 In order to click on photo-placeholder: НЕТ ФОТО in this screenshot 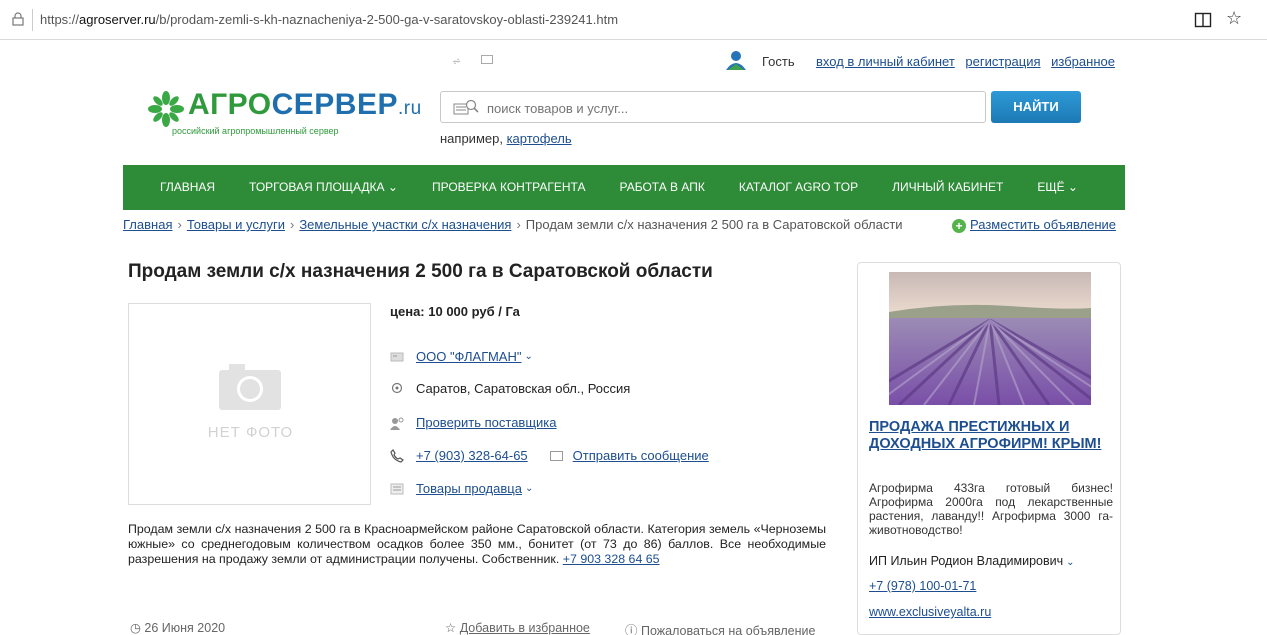, I will do `click(249, 404)`.